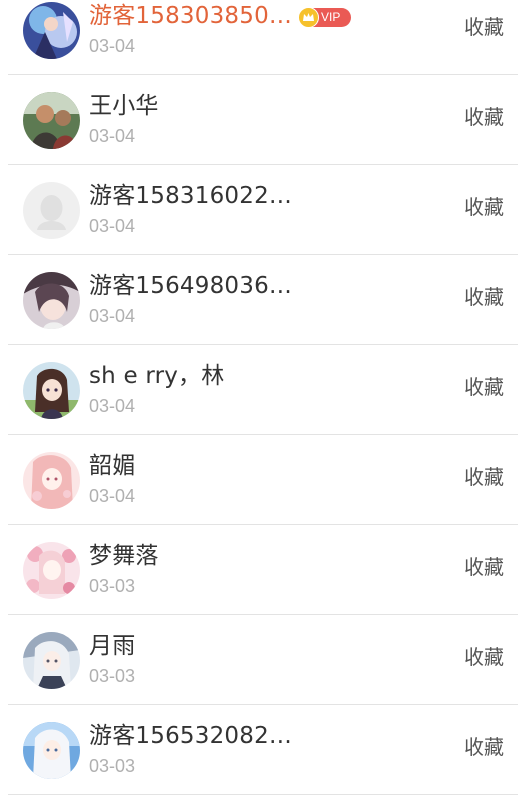 Image resolution: width=527 pixels, height=795 pixels. Describe the element at coordinates (263, 210) in the screenshot. I see `list-item: 游客158316022… 03-04 收藏` at that location.